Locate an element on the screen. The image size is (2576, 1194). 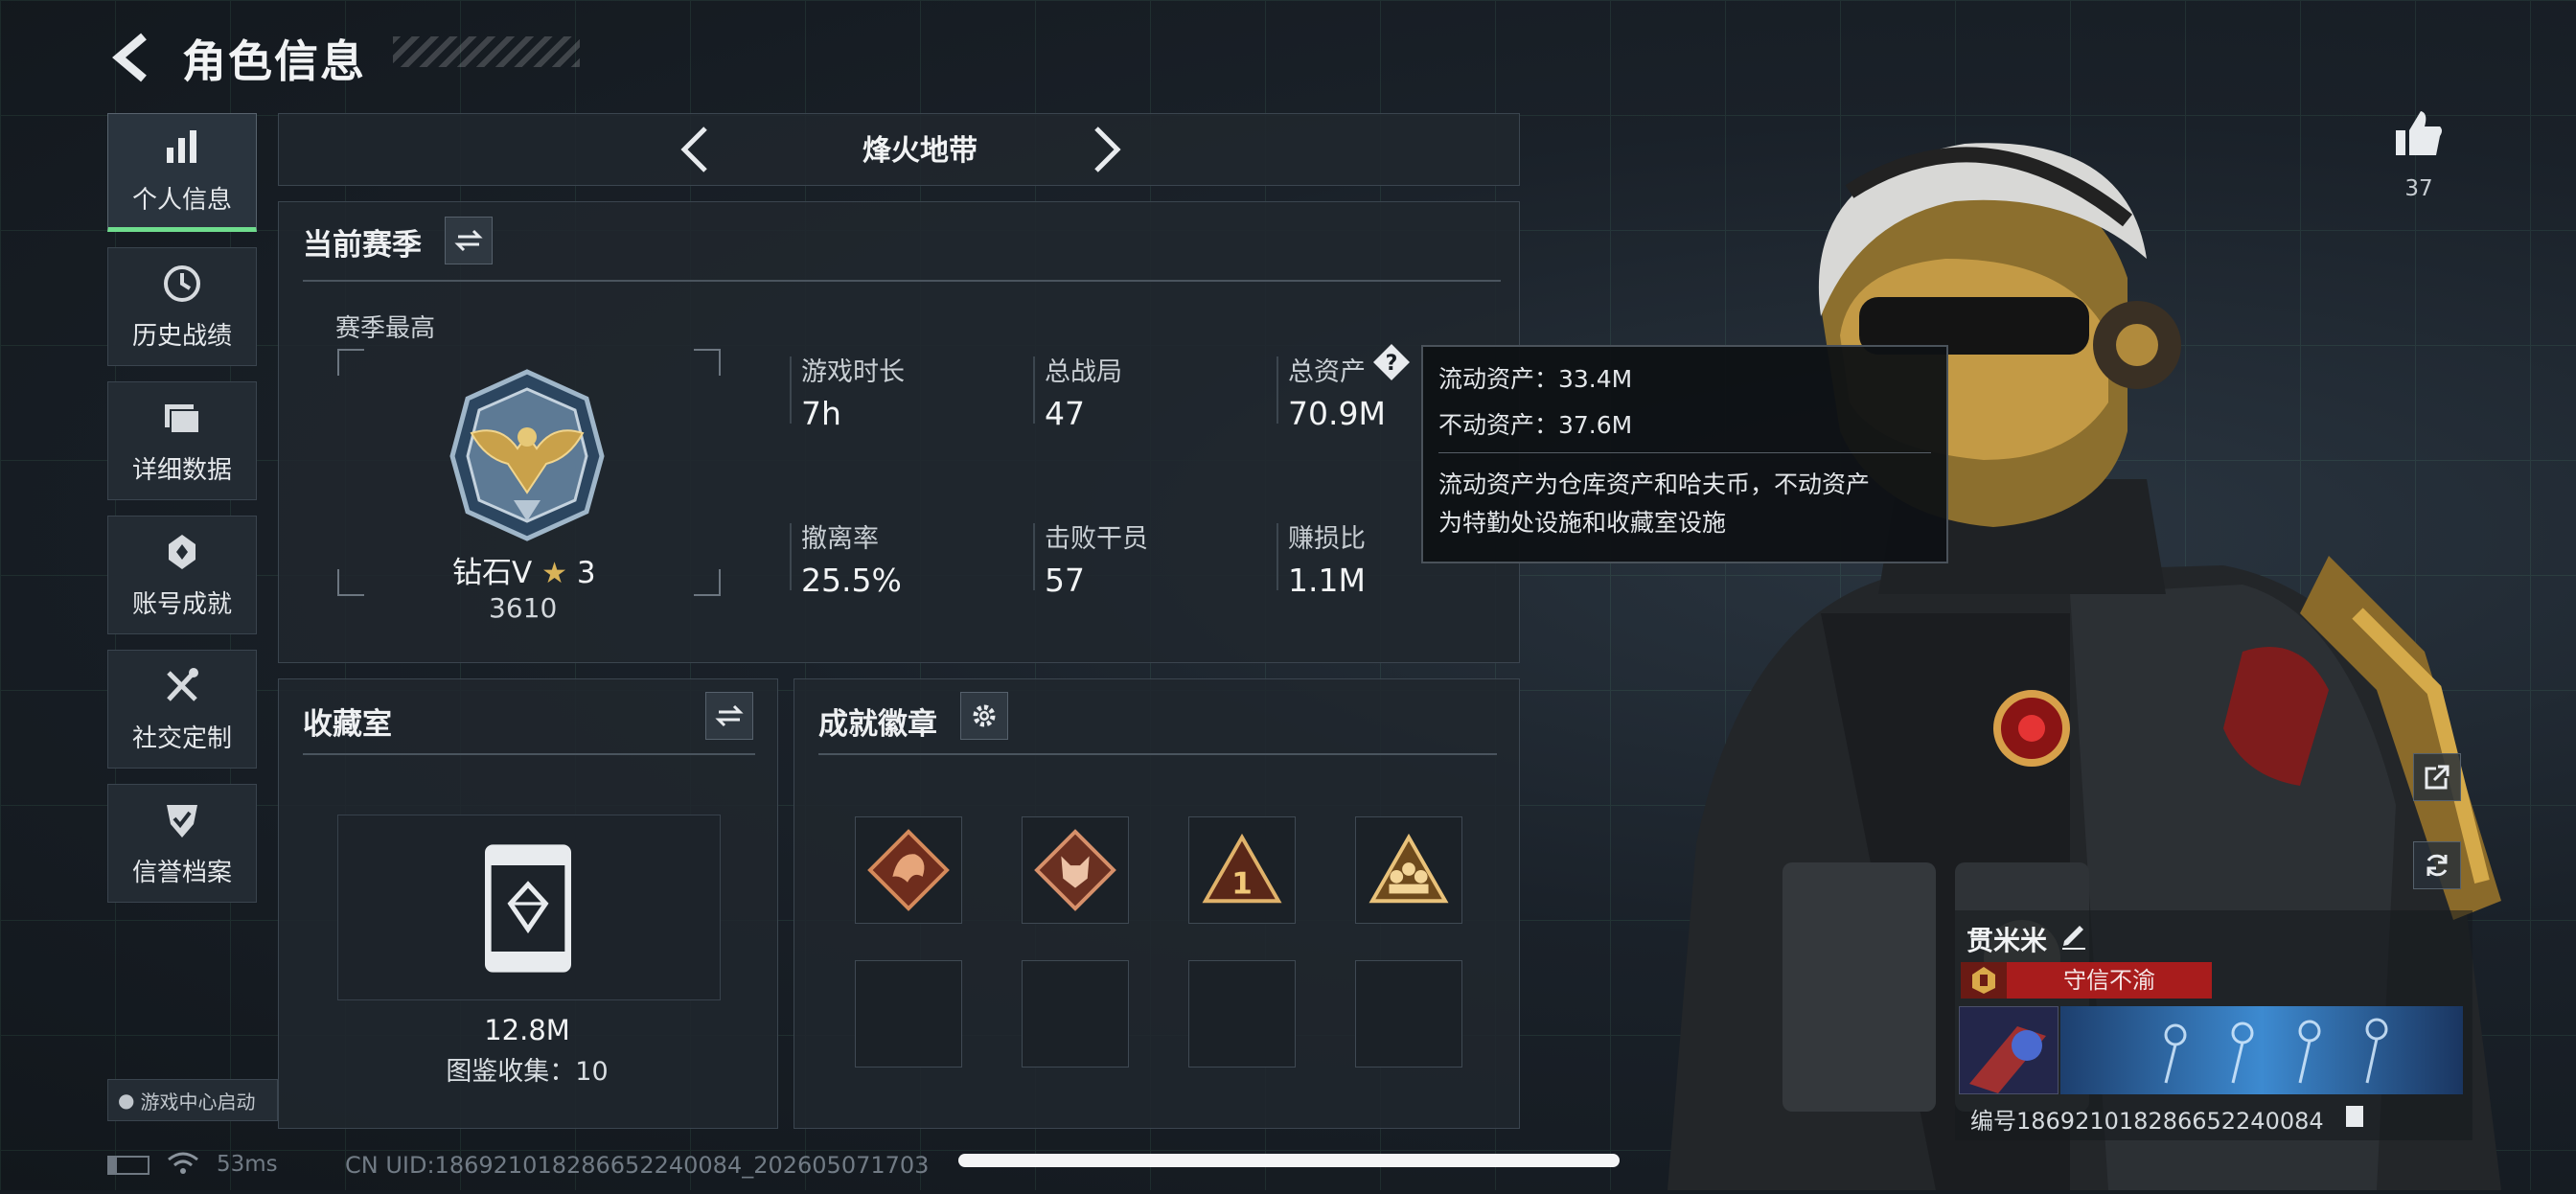
gear-icon is located at coordinates (985, 715).